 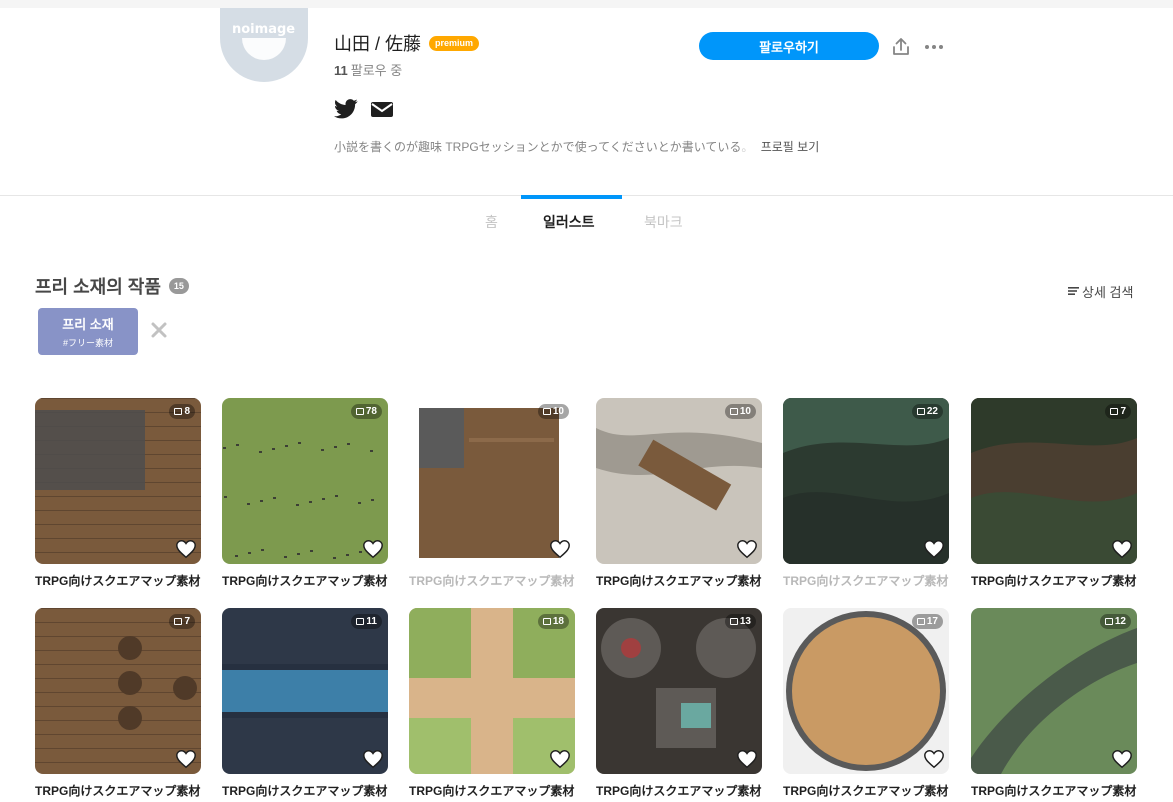 I want to click on view-profile-link: 프로필 보기, so click(x=790, y=147).